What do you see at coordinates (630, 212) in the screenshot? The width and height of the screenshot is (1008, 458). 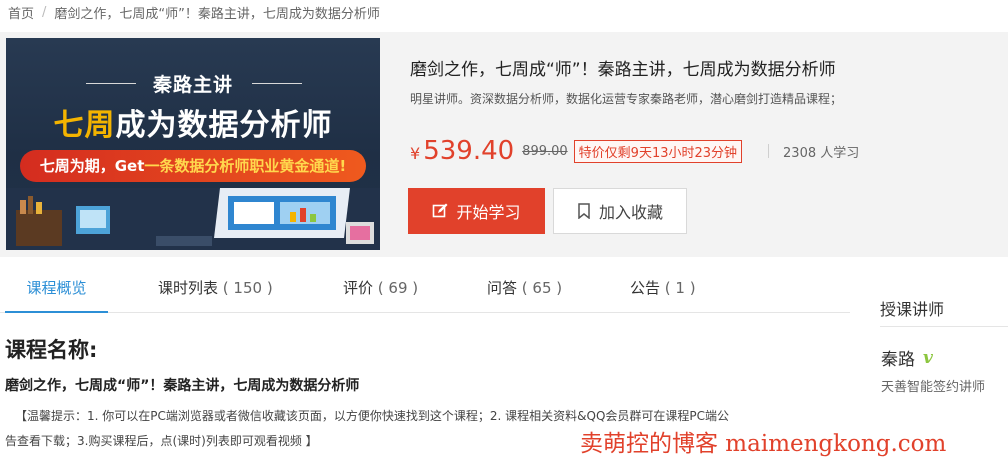 I see `add-favorite-label: 加入收藏` at bounding box center [630, 212].